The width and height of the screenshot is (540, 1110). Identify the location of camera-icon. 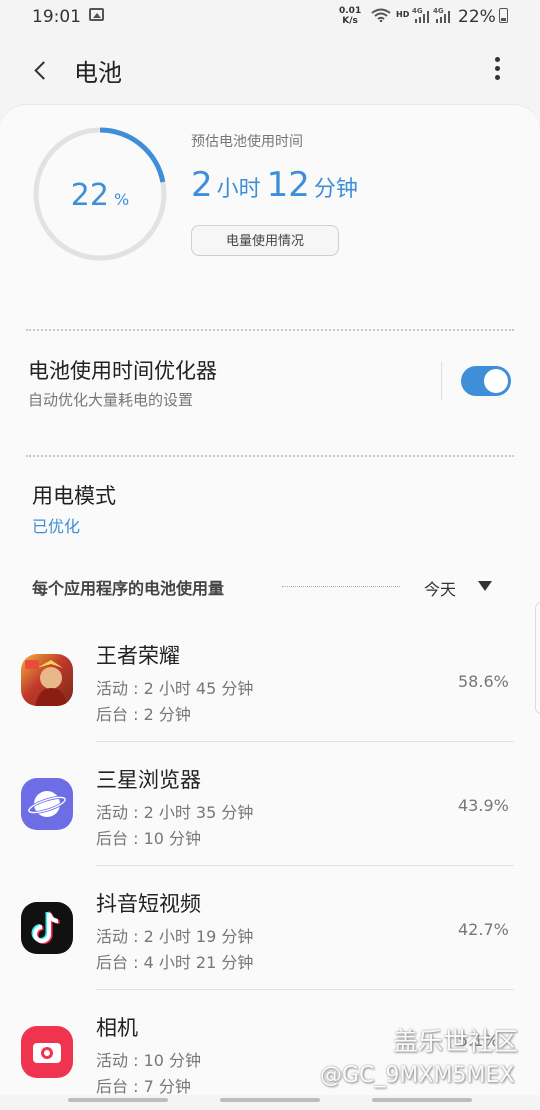
(47, 1052).